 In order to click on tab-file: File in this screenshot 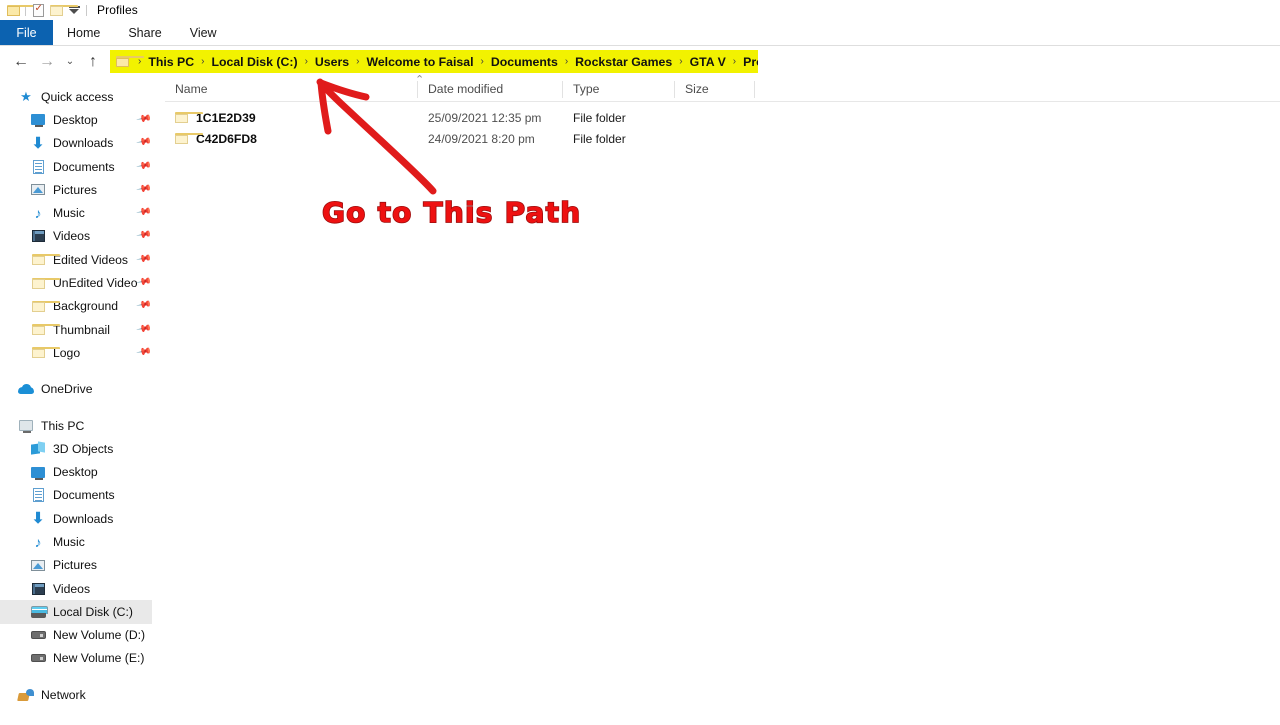, I will do `click(26, 32)`.